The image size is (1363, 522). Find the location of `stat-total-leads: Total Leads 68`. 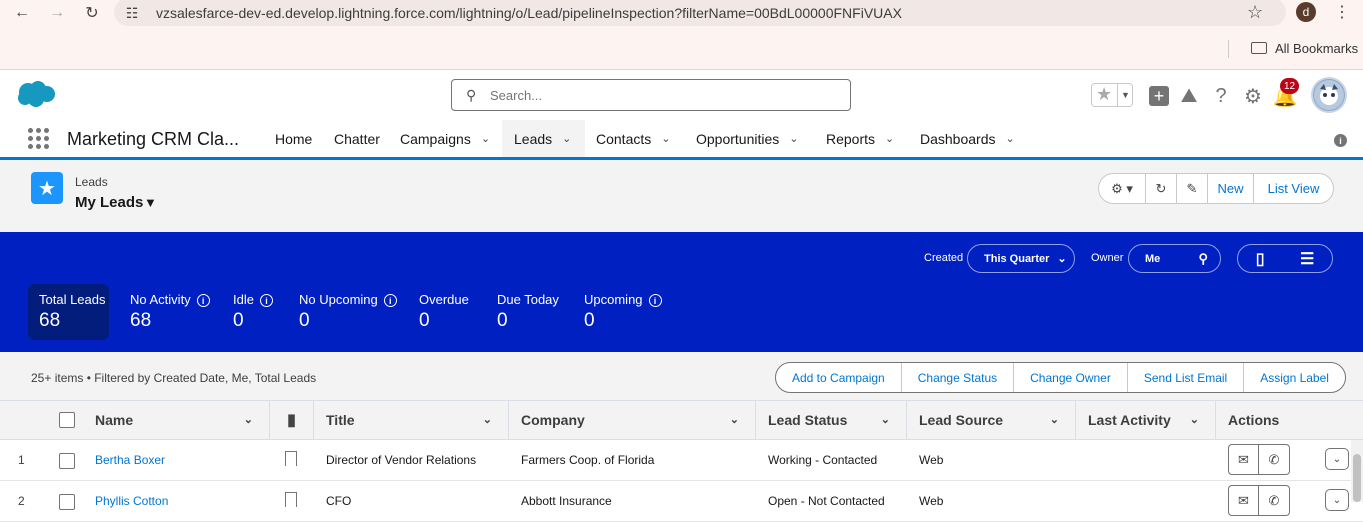

stat-total-leads: Total Leads 68 is located at coordinates (68, 312).